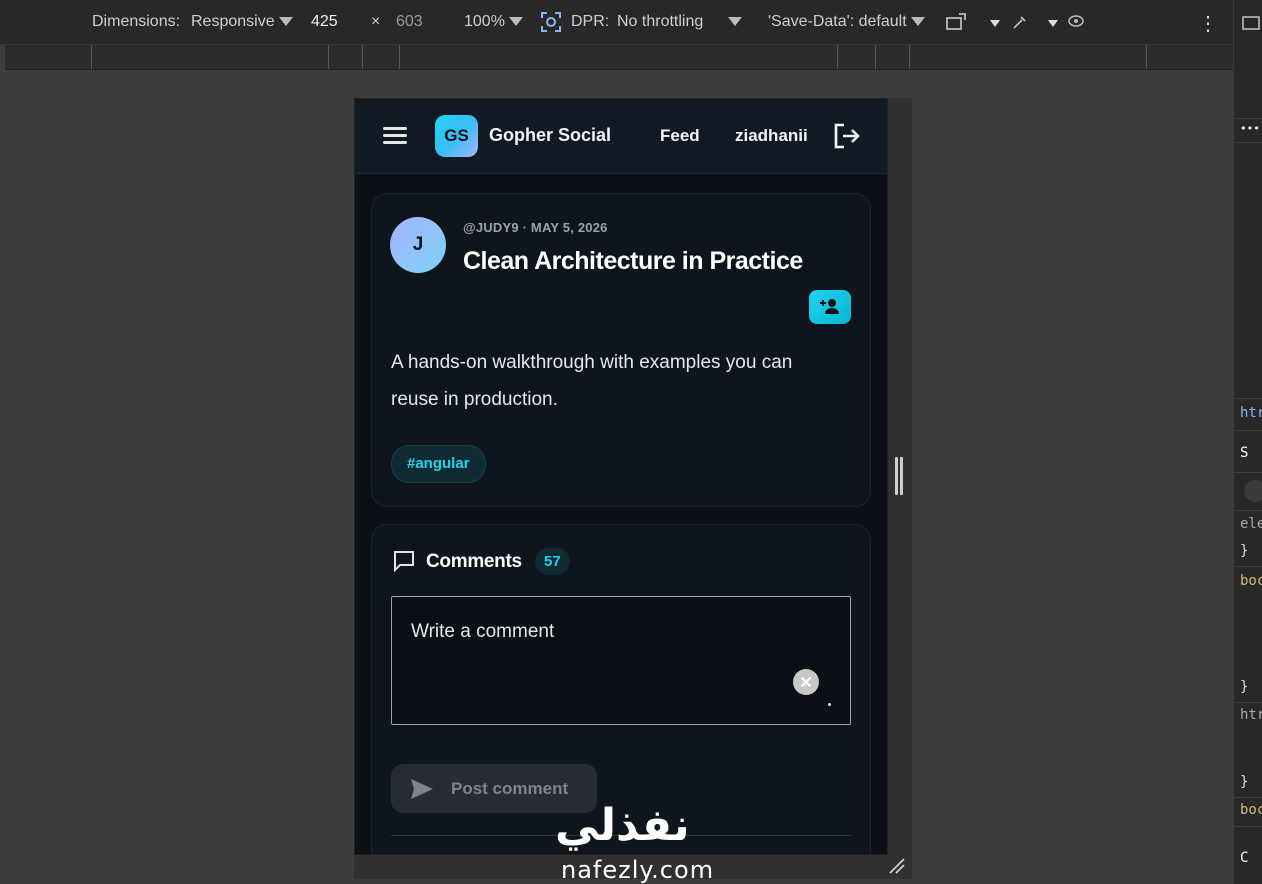 The image size is (1262, 884). What do you see at coordinates (1250, 128) in the screenshot?
I see `panel-more-icon: •••` at bounding box center [1250, 128].